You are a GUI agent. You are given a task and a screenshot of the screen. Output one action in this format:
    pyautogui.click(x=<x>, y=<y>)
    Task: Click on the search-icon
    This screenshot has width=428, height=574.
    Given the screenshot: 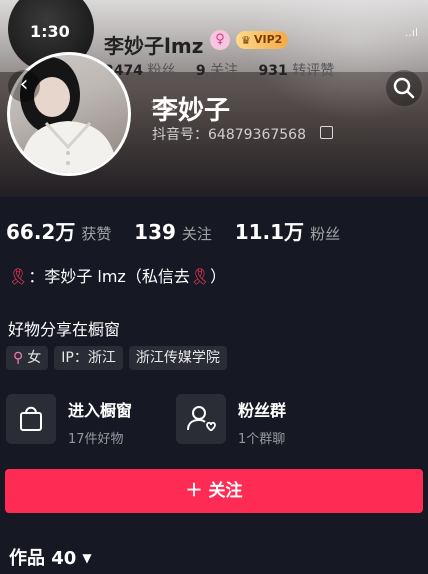 What is the action you would take?
    pyautogui.click(x=404, y=88)
    